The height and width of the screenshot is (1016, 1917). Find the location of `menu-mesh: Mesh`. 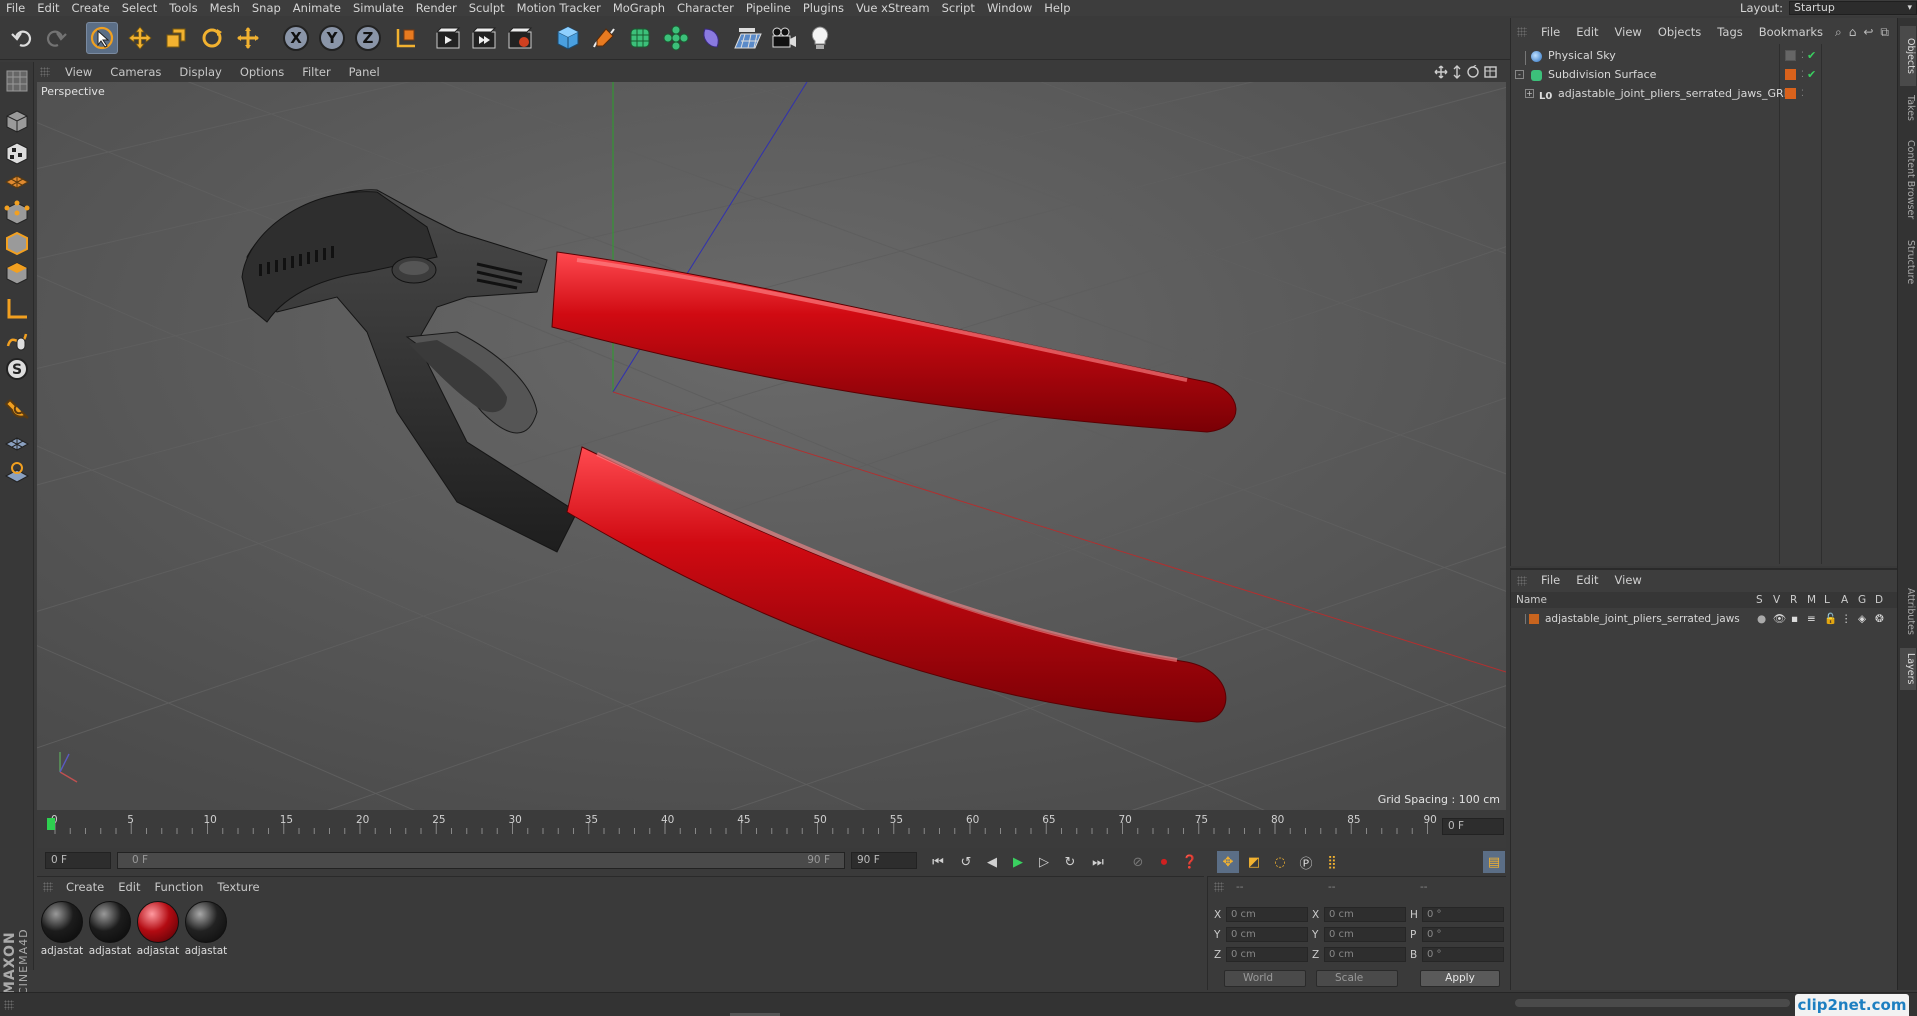

menu-mesh: Mesh is located at coordinates (225, 8).